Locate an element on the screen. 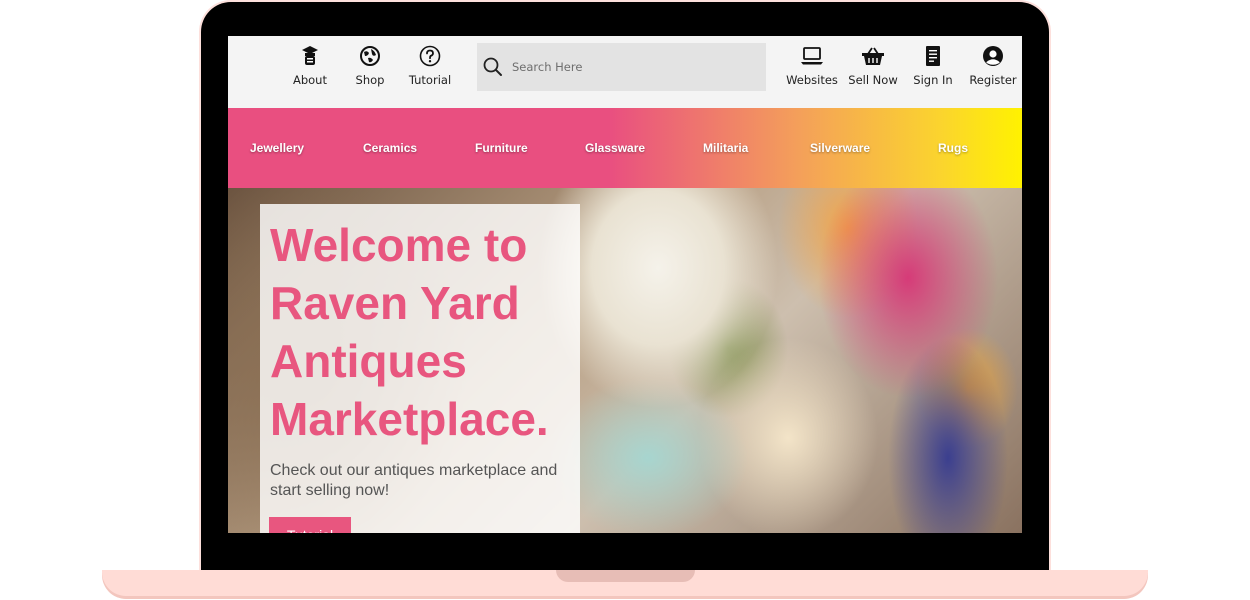 This screenshot has width=1250, height=600. user-circle-icon is located at coordinates (993, 56).